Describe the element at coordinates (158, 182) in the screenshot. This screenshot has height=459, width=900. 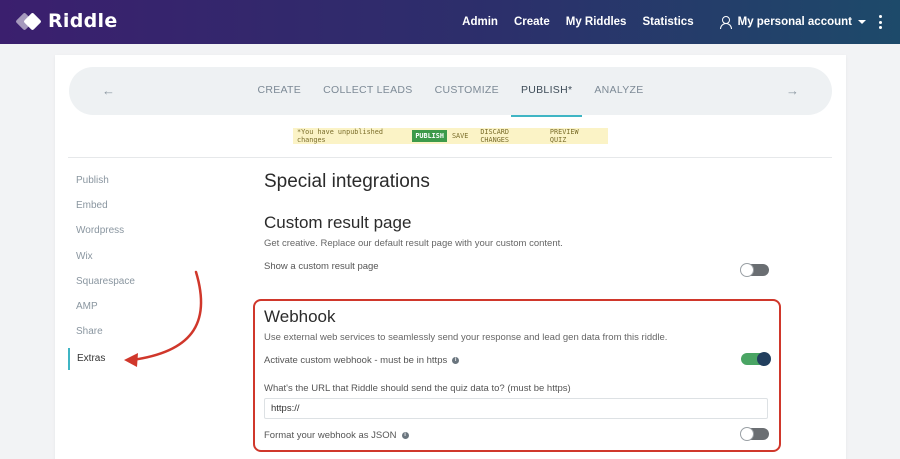
I see `sidebar-item-publish: Publish` at that location.